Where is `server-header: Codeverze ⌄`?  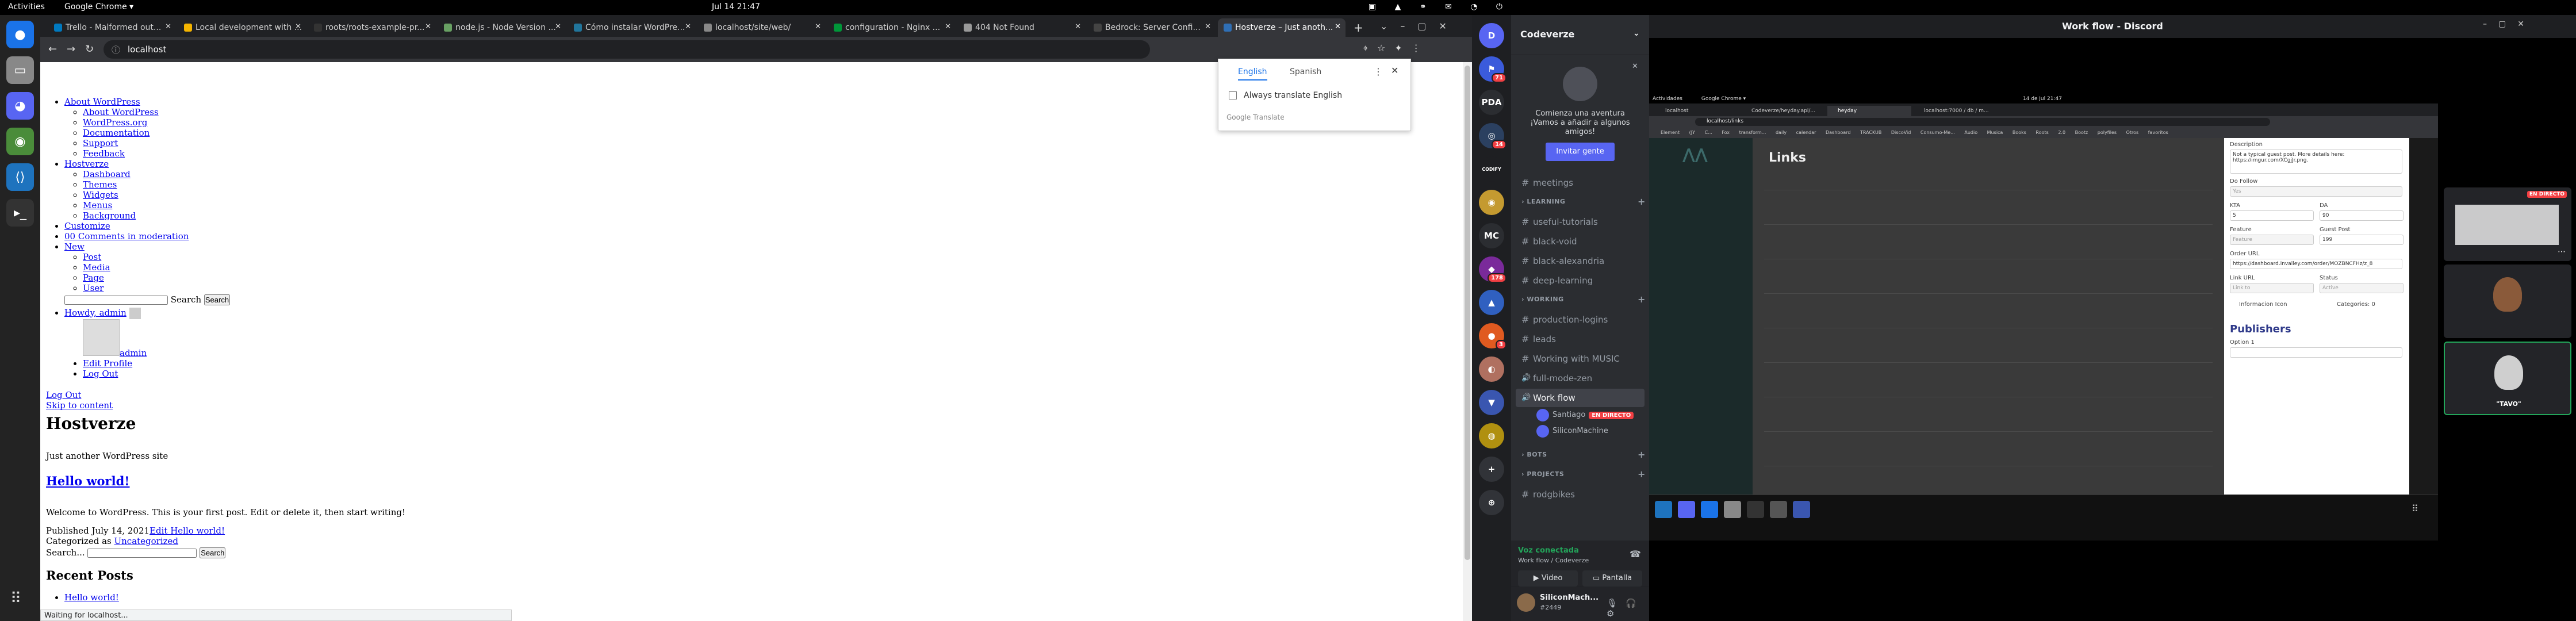 server-header: Codeverze ⌄ is located at coordinates (1580, 35).